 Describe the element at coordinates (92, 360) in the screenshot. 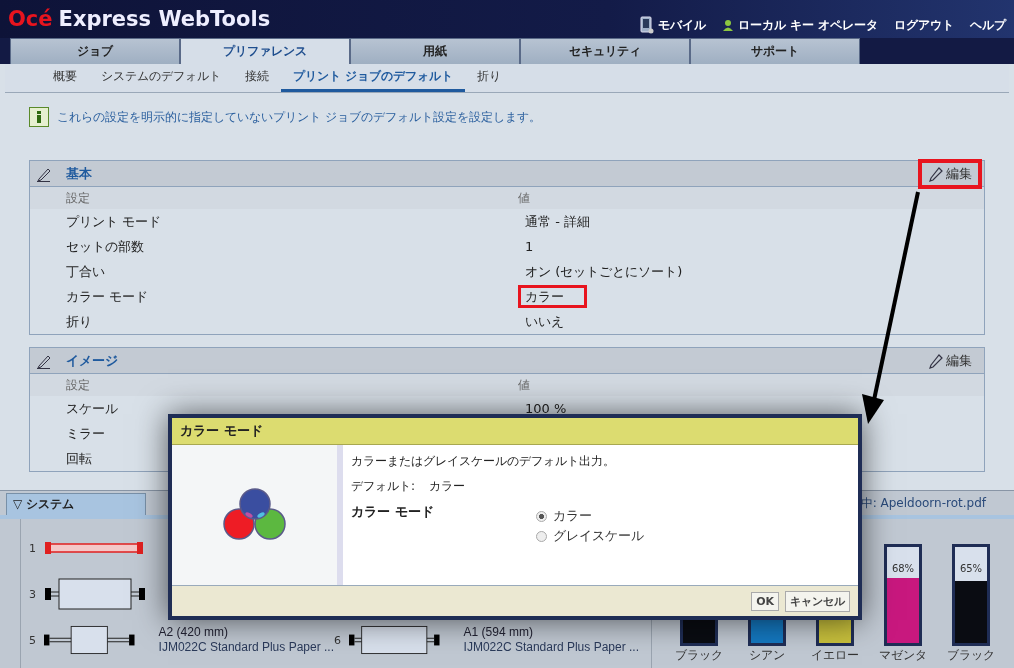

I see `section-title: イメージ` at that location.